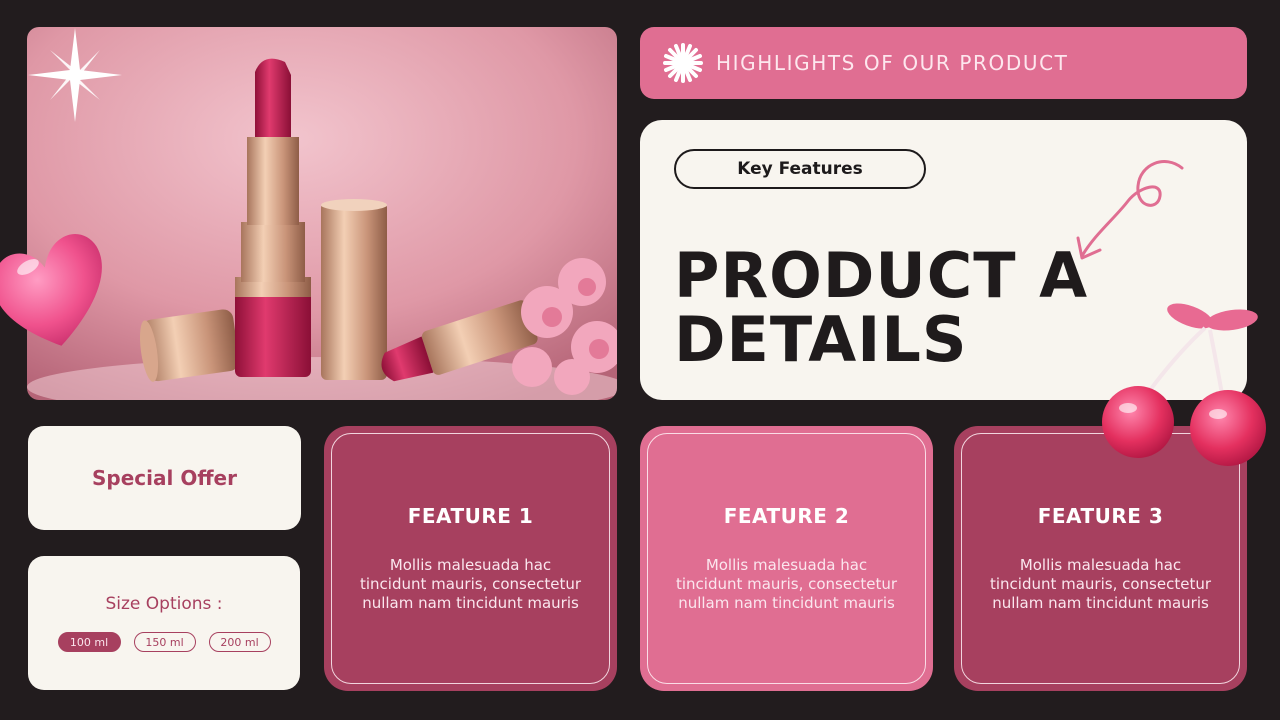 Image resolution: width=1280 pixels, height=720 pixels. I want to click on special-offer-label: Special Offer, so click(164, 478).